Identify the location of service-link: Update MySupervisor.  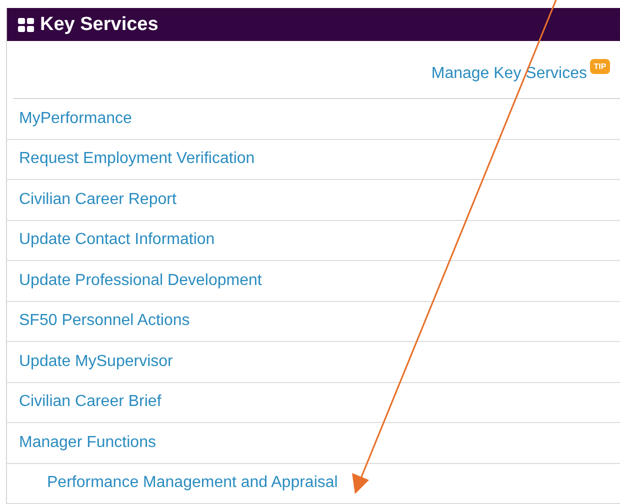
(96, 361).